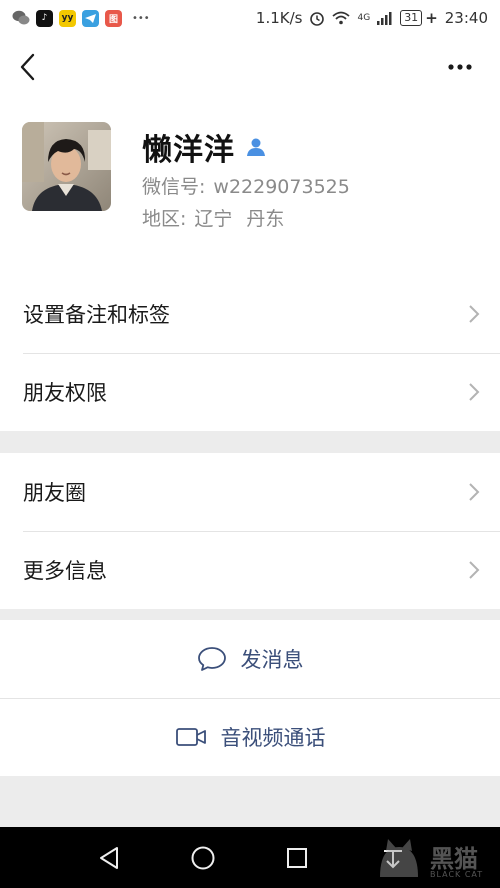  What do you see at coordinates (457, 874) in the screenshot?
I see `watermark-subtext: BLACK CAT` at bounding box center [457, 874].